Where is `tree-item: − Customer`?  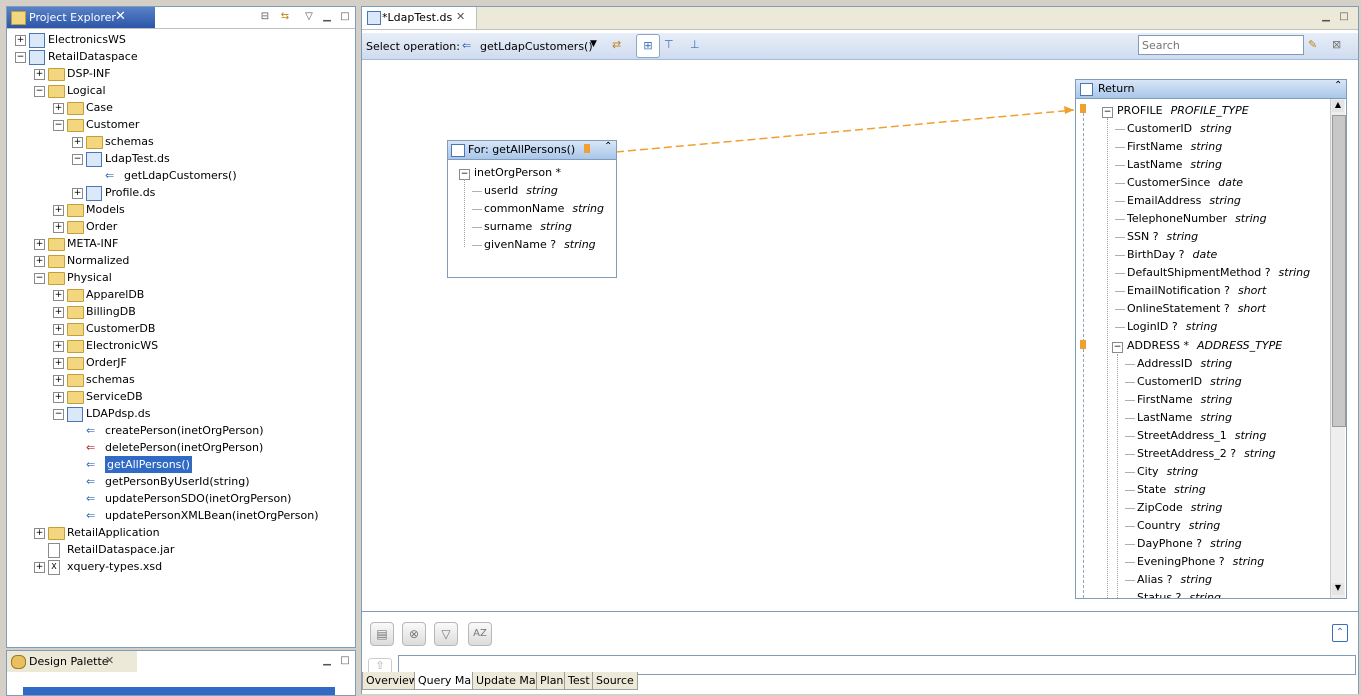 tree-item: − Customer is located at coordinates (181, 124).